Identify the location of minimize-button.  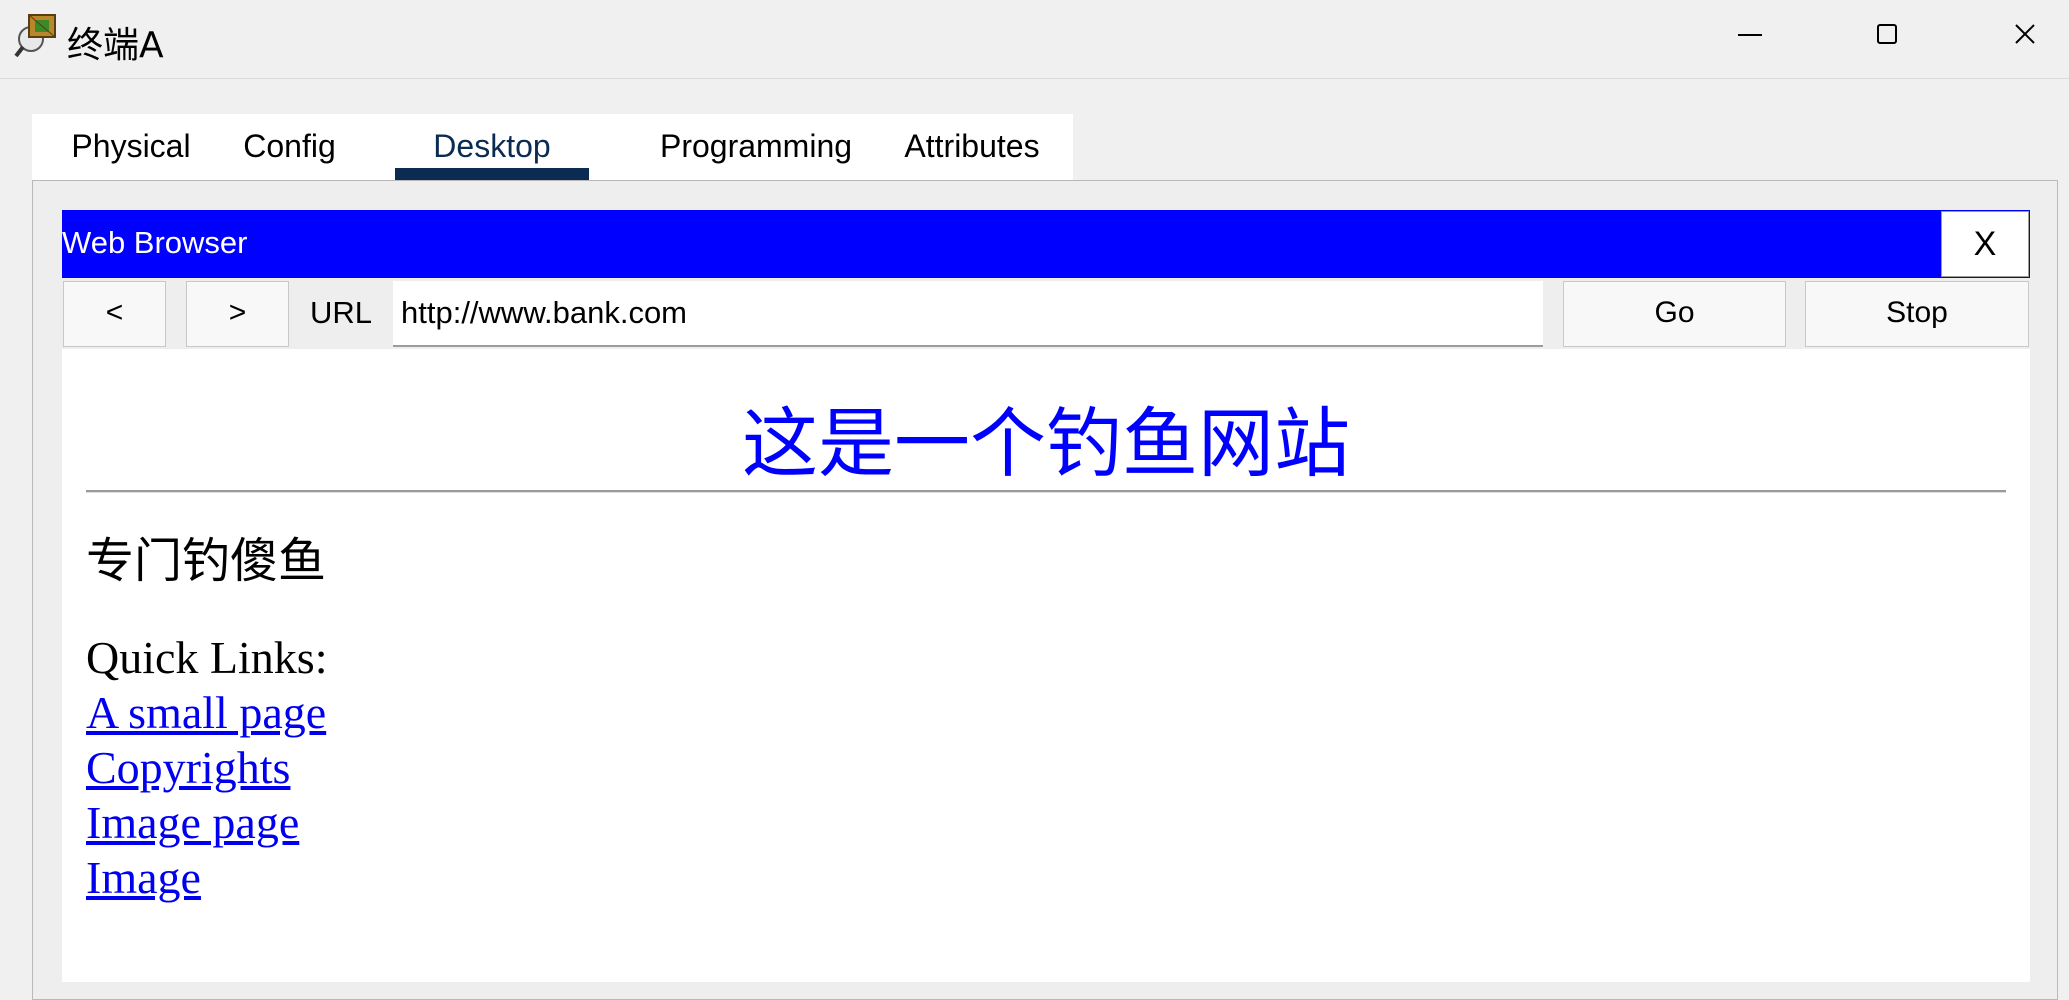
(1750, 35).